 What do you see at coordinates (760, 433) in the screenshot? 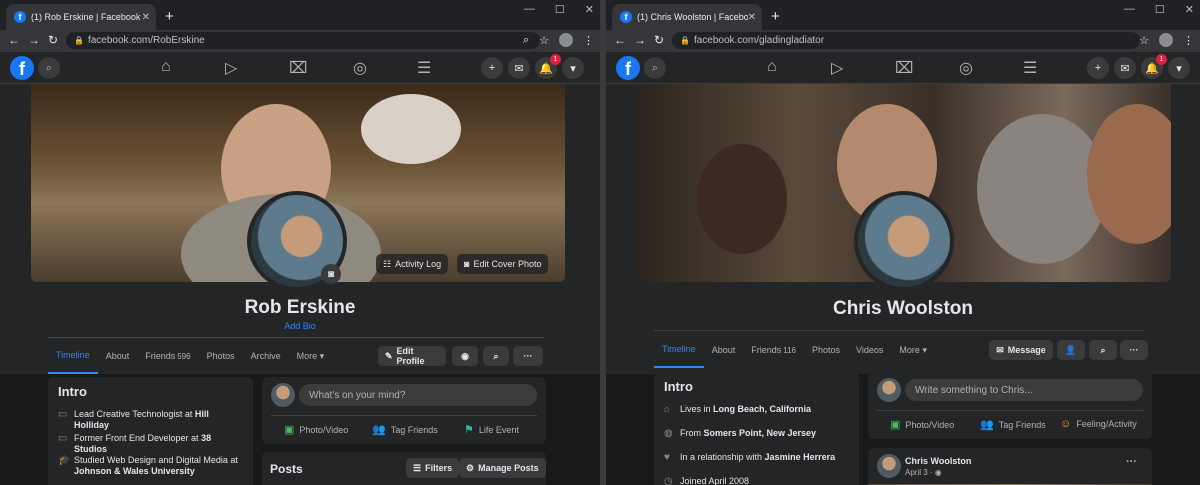
I see `intro-link: Somers Point, New Jersey` at bounding box center [760, 433].